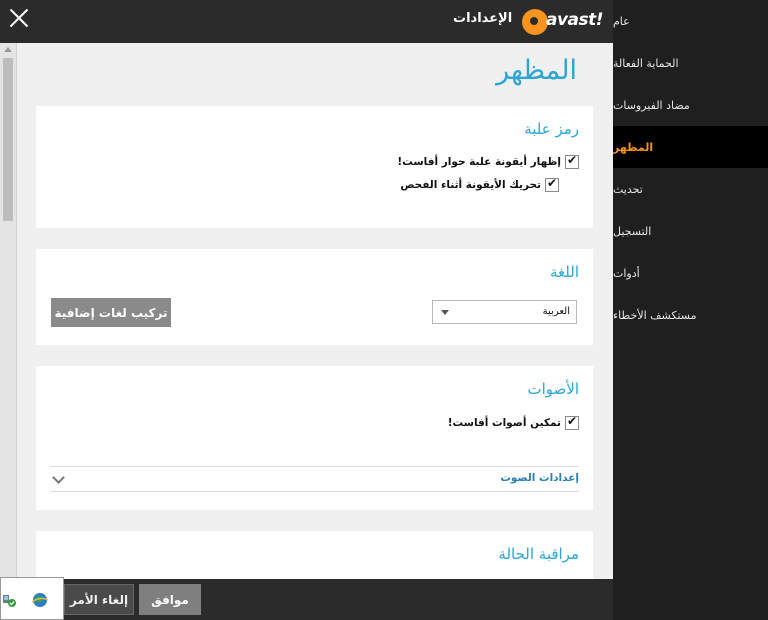  I want to click on sidebar-item-tools: أدوات, so click(690, 273).